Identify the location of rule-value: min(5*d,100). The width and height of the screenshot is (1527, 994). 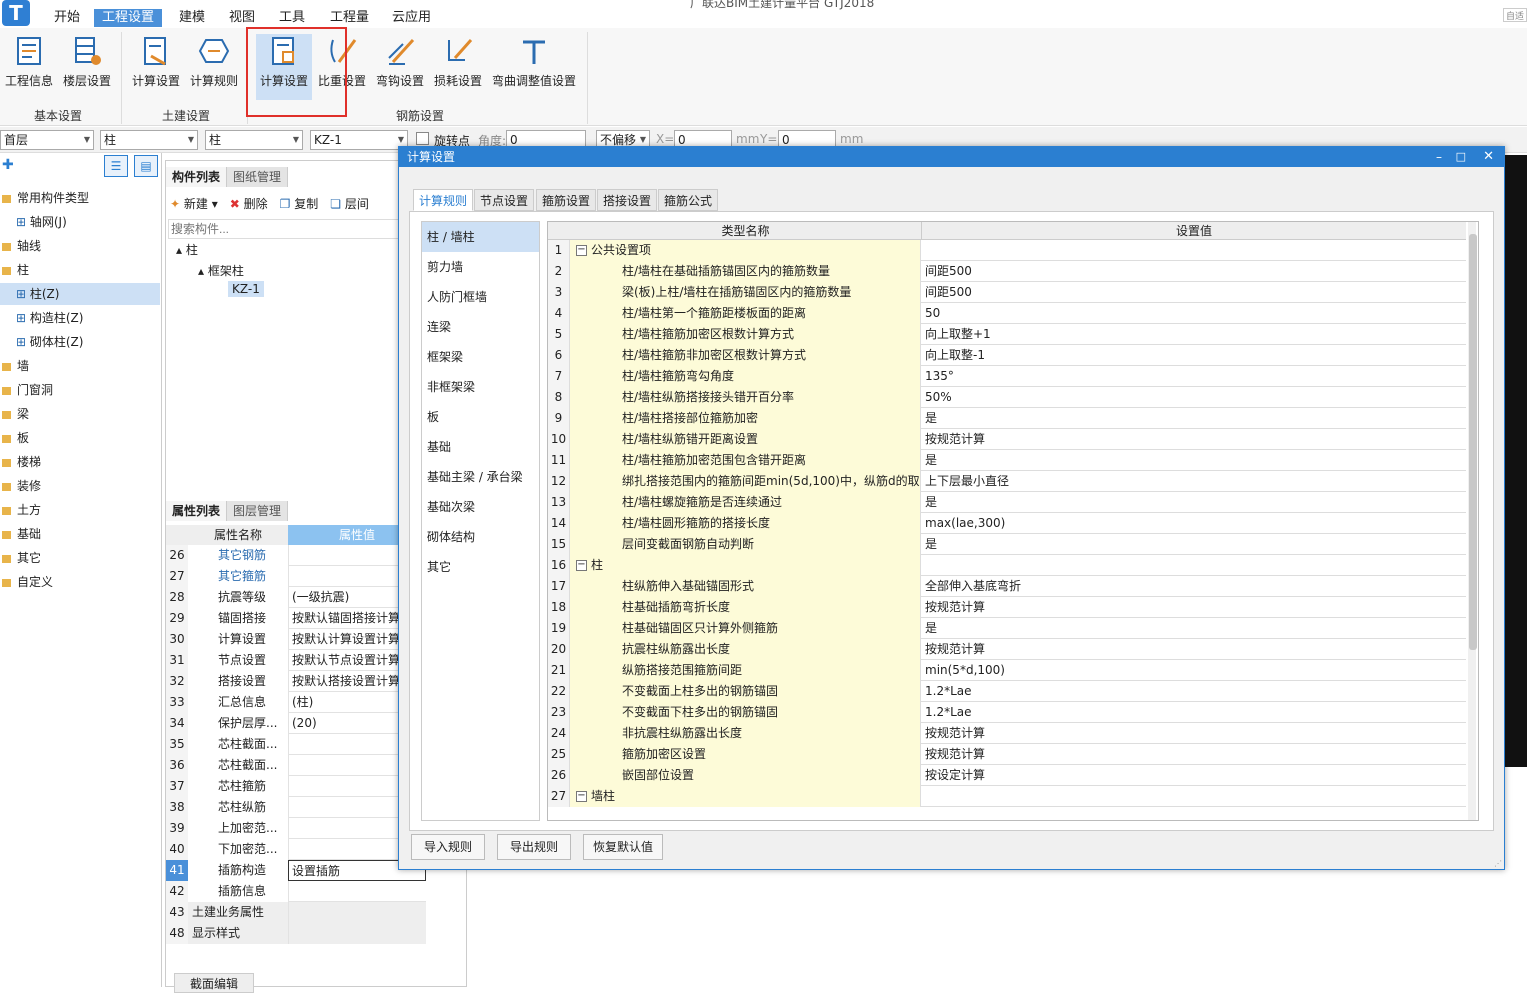
(1194, 670).